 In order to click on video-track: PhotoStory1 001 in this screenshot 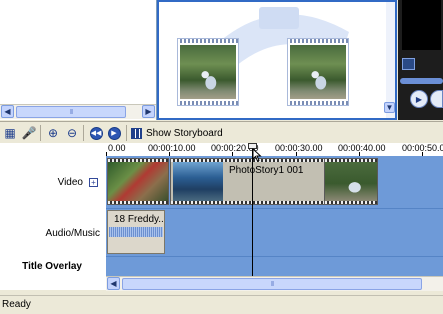, I will do `click(274, 182)`.